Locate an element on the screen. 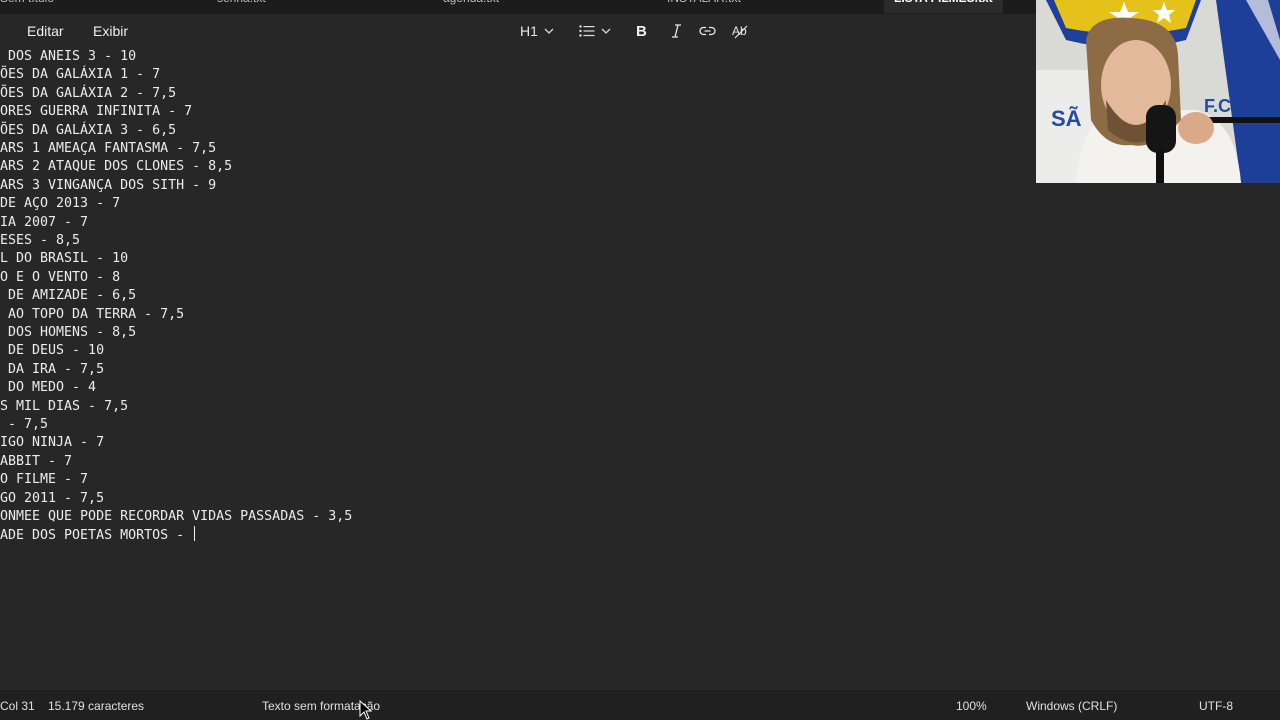  svg-text: B is located at coordinates (641, 31).